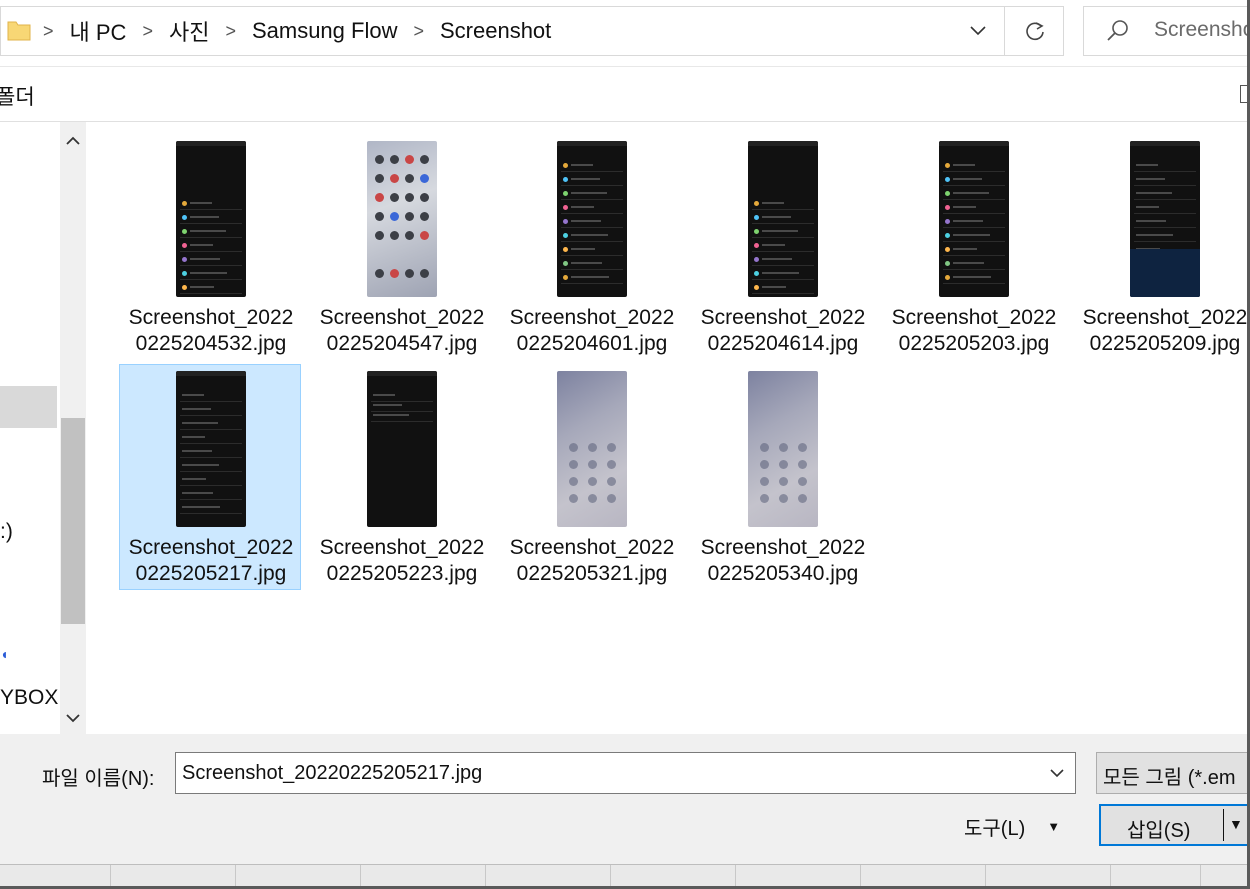 The height and width of the screenshot is (889, 1250). Describe the element at coordinates (783, 573) in the screenshot. I see `file-name-line: 0225205340.jpg` at that location.